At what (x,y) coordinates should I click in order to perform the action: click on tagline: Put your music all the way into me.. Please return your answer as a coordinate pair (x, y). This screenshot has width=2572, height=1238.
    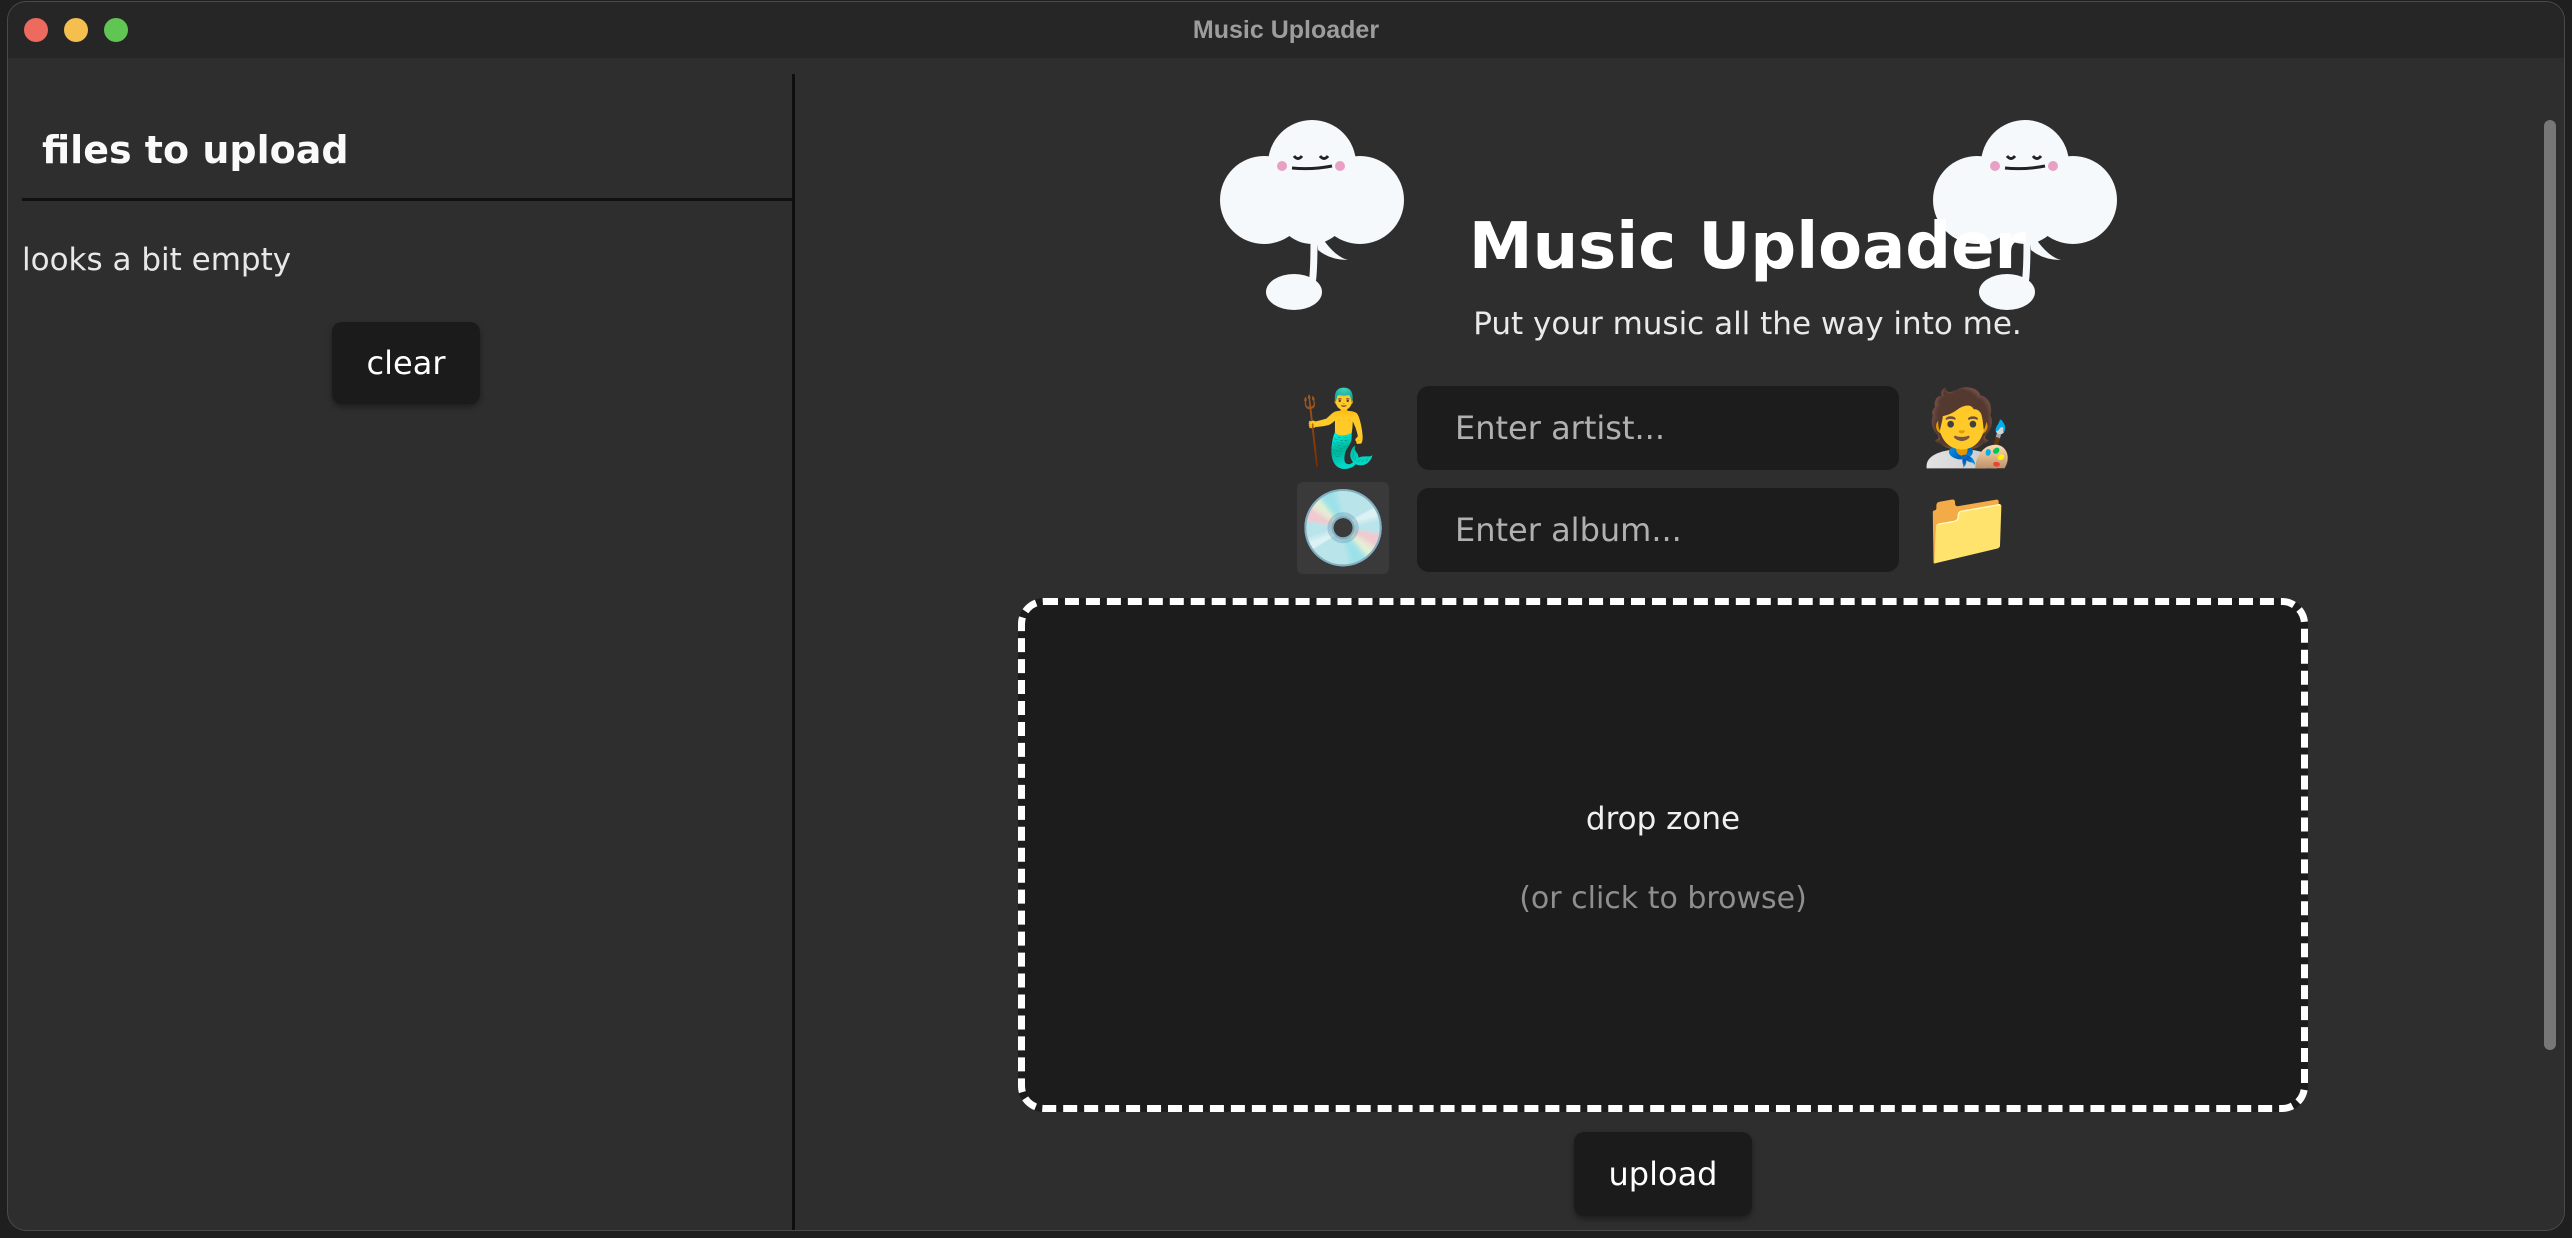
    Looking at the image, I should click on (1747, 324).